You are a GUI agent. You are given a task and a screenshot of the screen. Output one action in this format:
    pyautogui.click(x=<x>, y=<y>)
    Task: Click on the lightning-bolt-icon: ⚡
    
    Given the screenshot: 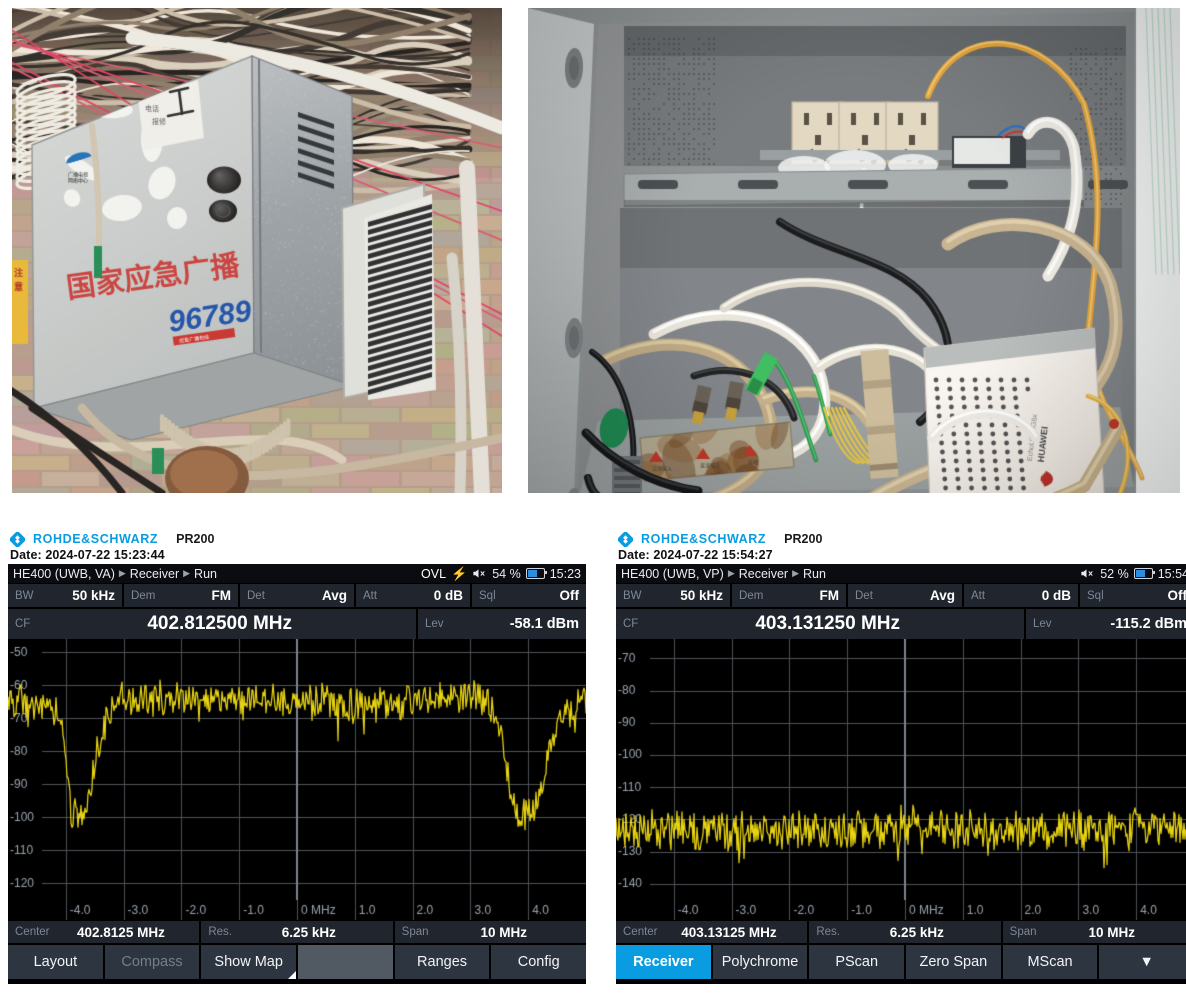 What is the action you would take?
    pyautogui.click(x=459, y=573)
    